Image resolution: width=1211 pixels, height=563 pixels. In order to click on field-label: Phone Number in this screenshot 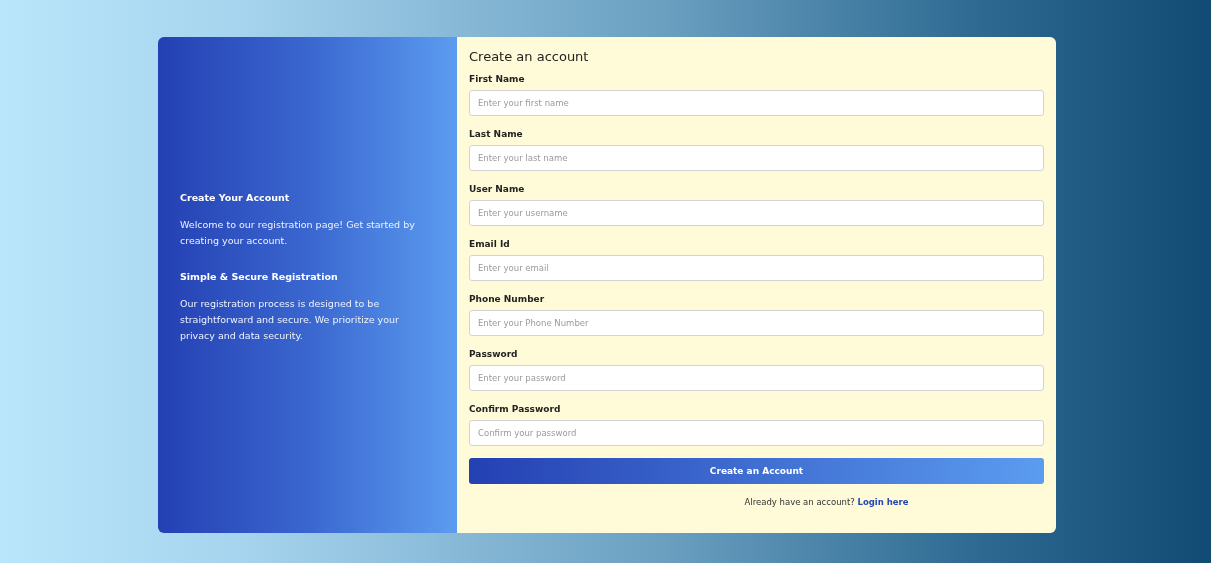, I will do `click(507, 299)`.